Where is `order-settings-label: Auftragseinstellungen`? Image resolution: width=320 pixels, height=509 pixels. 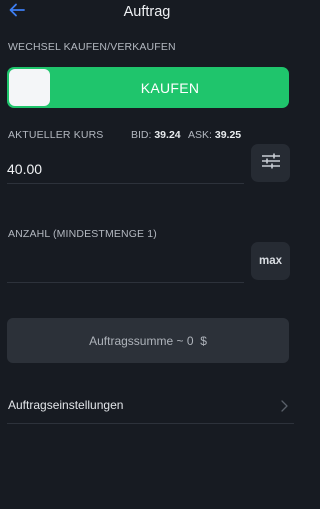 order-settings-label: Auftragseinstellungen is located at coordinates (66, 405).